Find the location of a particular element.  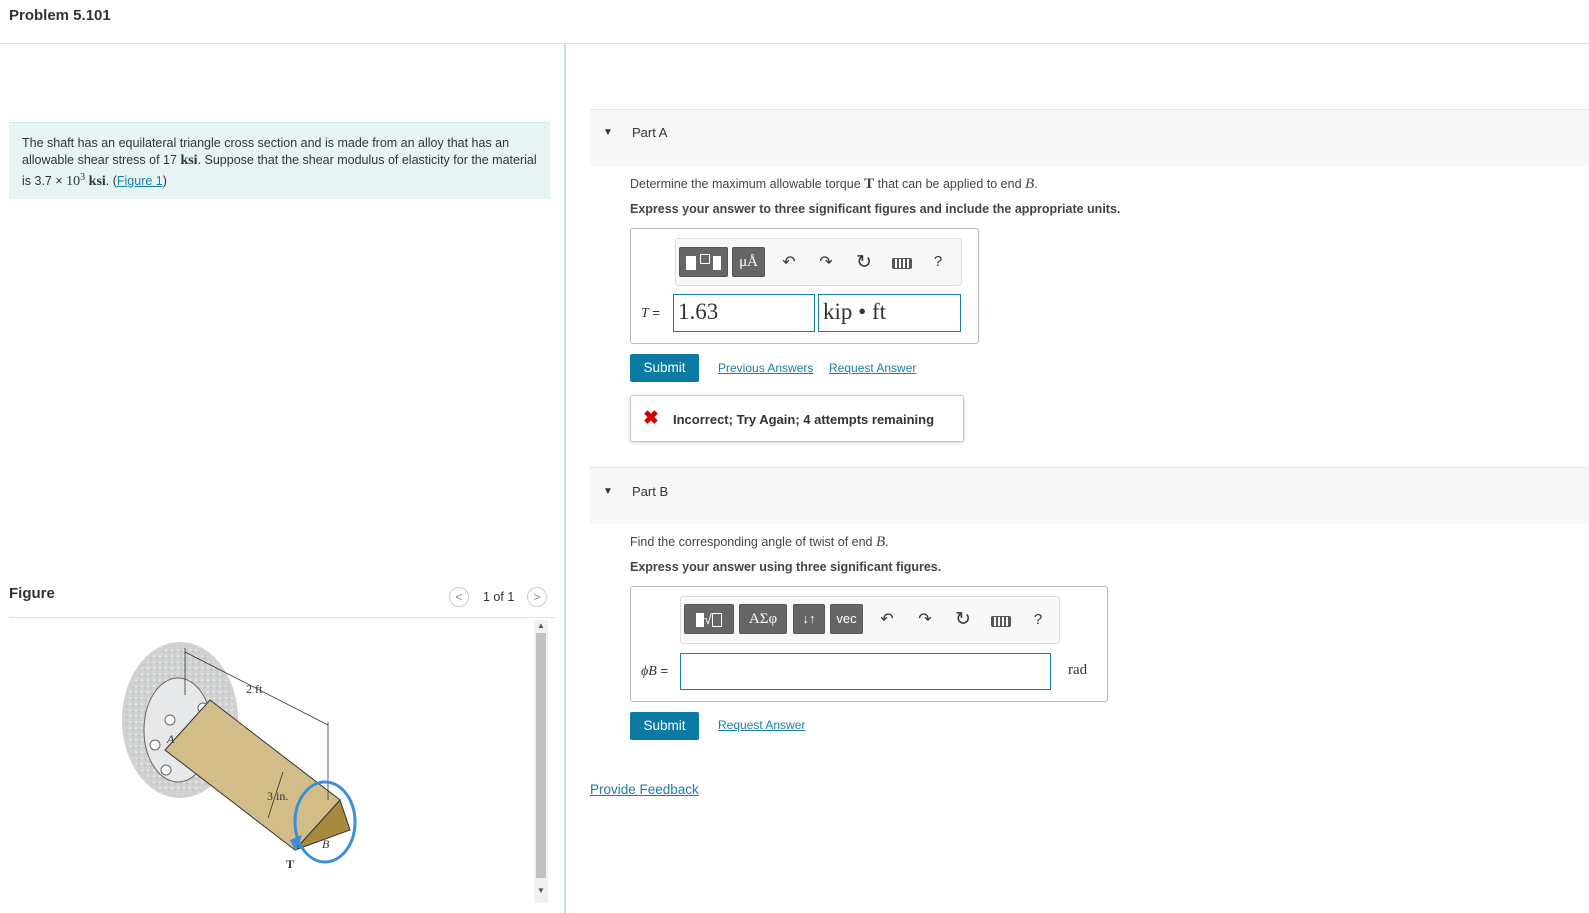

templates-button: √ is located at coordinates (709, 619).